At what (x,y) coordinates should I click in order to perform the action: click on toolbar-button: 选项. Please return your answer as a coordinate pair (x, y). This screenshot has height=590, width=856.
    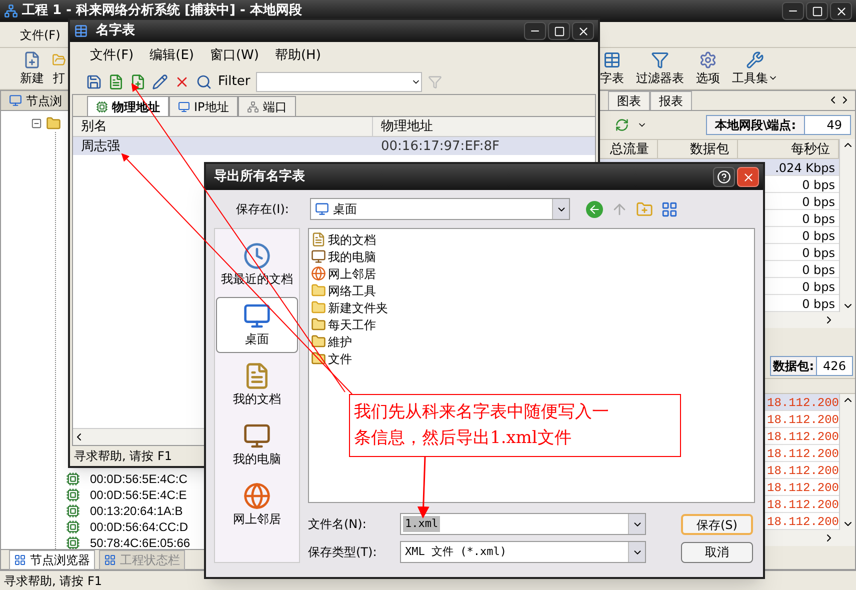
    Looking at the image, I should click on (708, 68).